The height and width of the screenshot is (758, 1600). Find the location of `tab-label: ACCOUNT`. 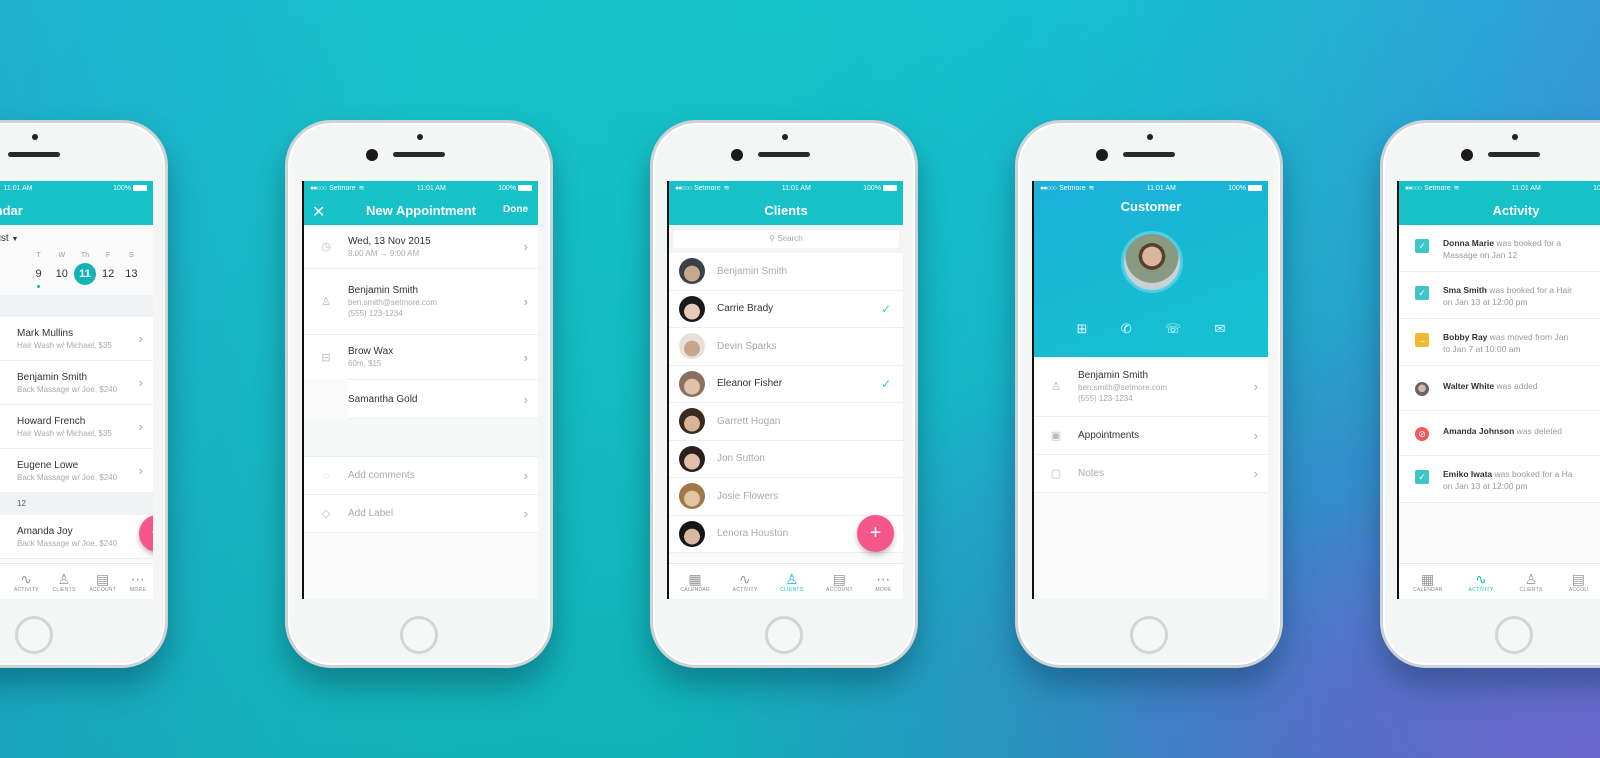

tab-label: ACCOUNT is located at coordinates (103, 589).